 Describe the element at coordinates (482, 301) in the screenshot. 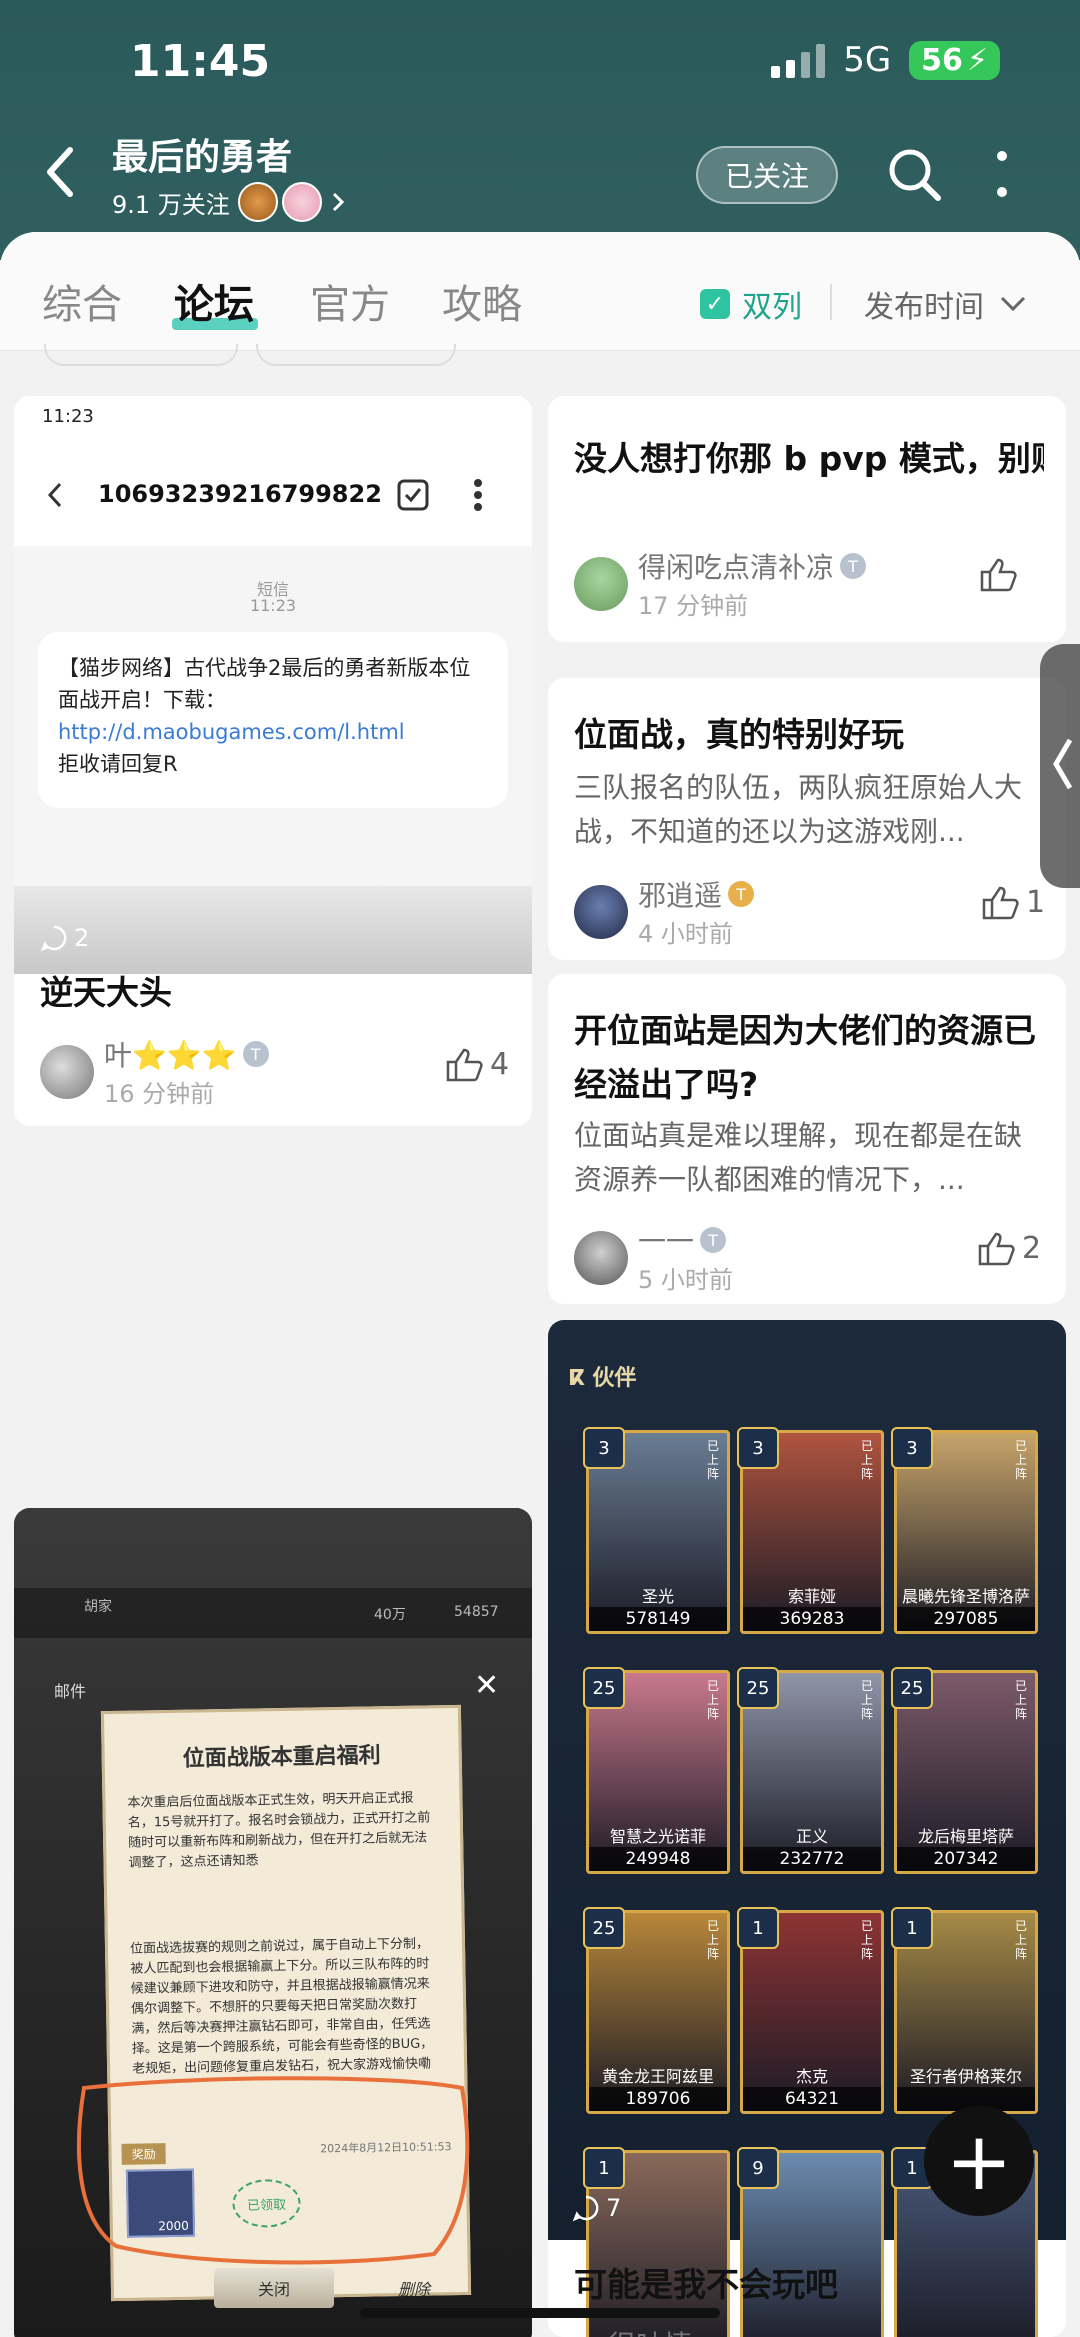

I see `tab-guide: 攻略` at that location.